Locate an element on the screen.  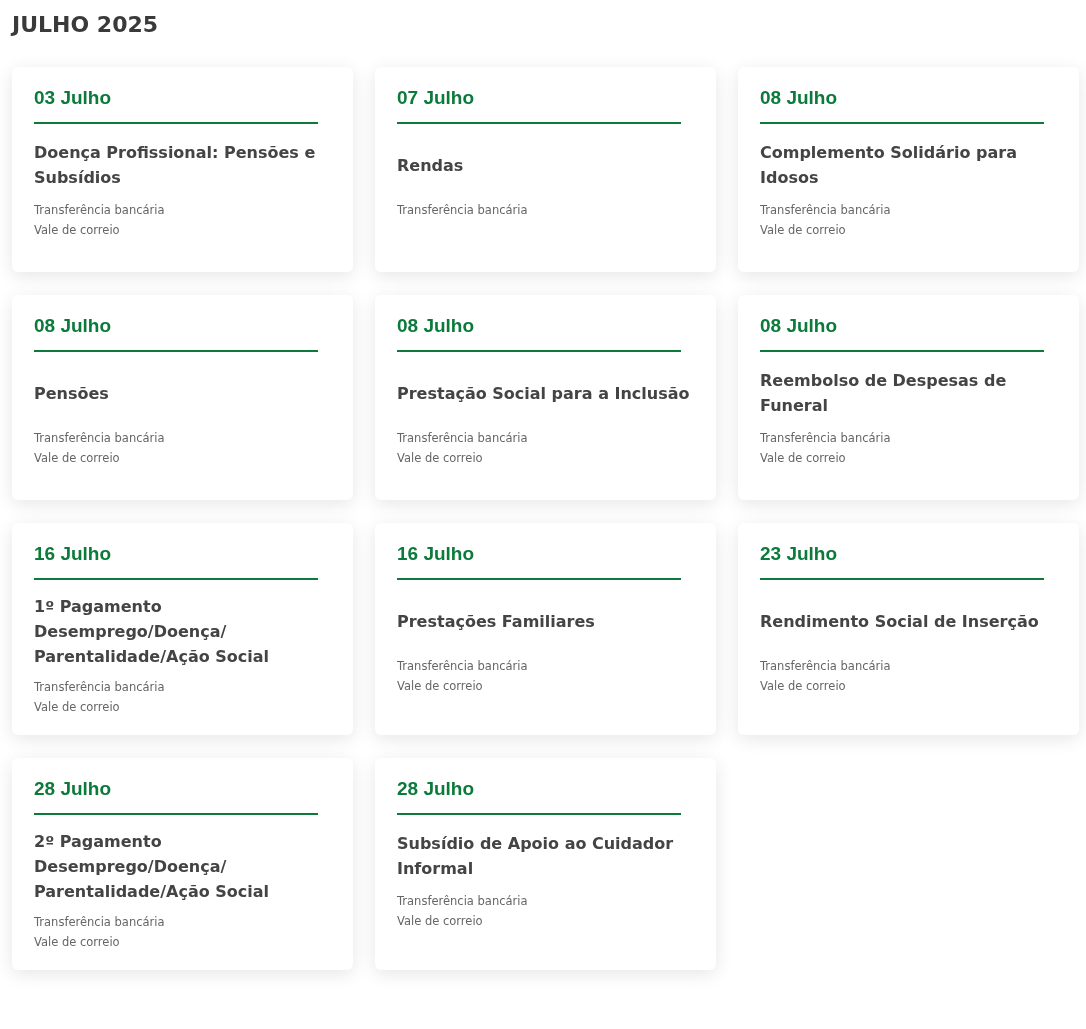
benefit-title: Reembolso de Despesas de Funeral is located at coordinates (884, 393).